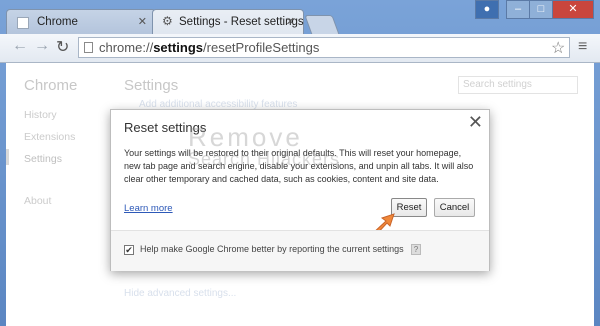 The image size is (600, 326). What do you see at coordinates (518, 9) in the screenshot?
I see `minimize-icon: –` at bounding box center [518, 9].